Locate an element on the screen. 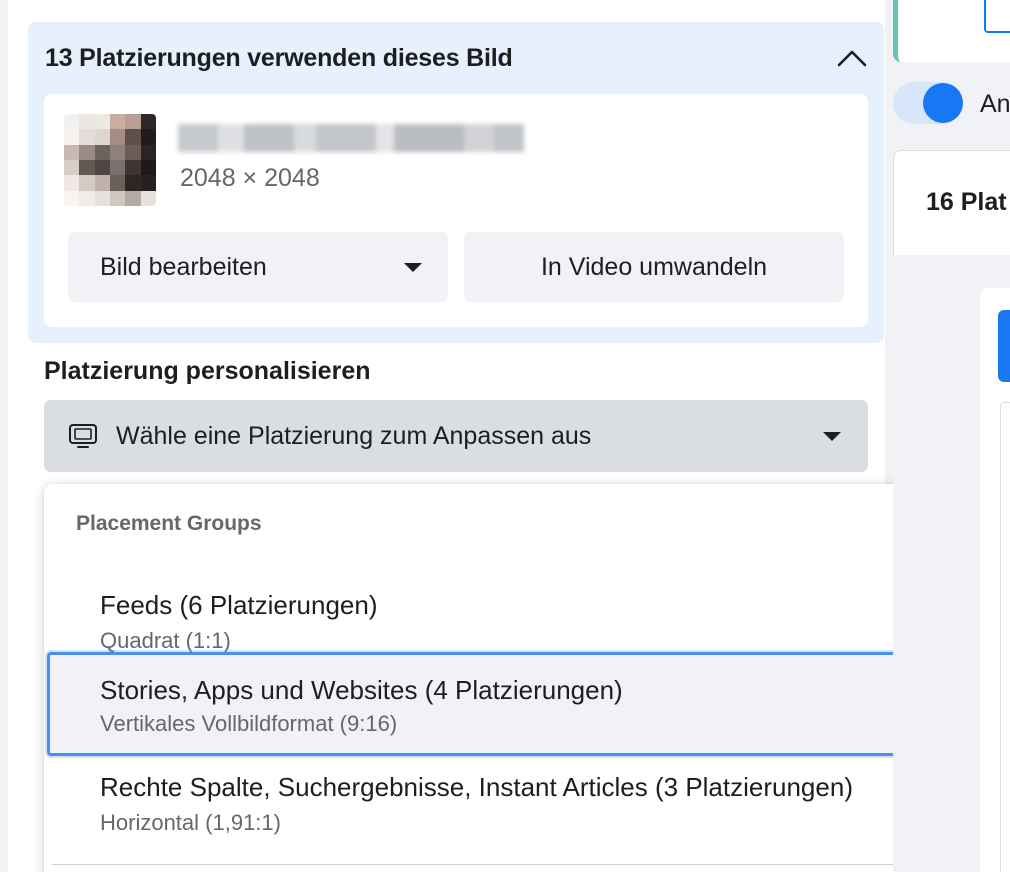 The width and height of the screenshot is (1010, 872). preview-blue-tab is located at coordinates (1004, 346).